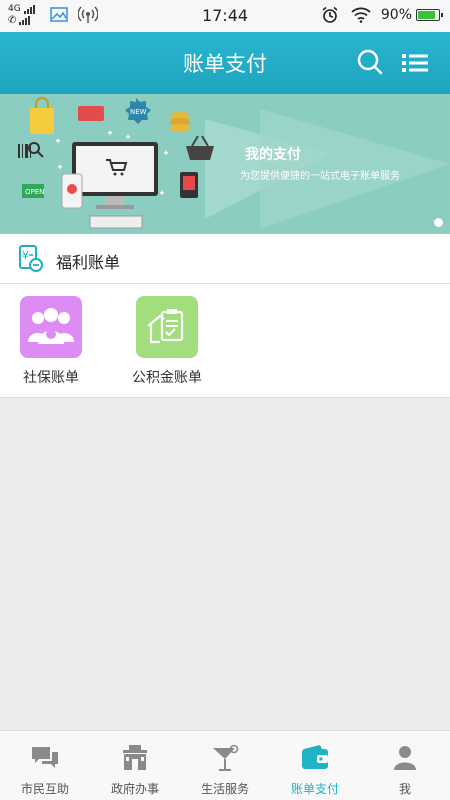 This screenshot has width=450, height=800. I want to click on alarm-icon, so click(330, 14).